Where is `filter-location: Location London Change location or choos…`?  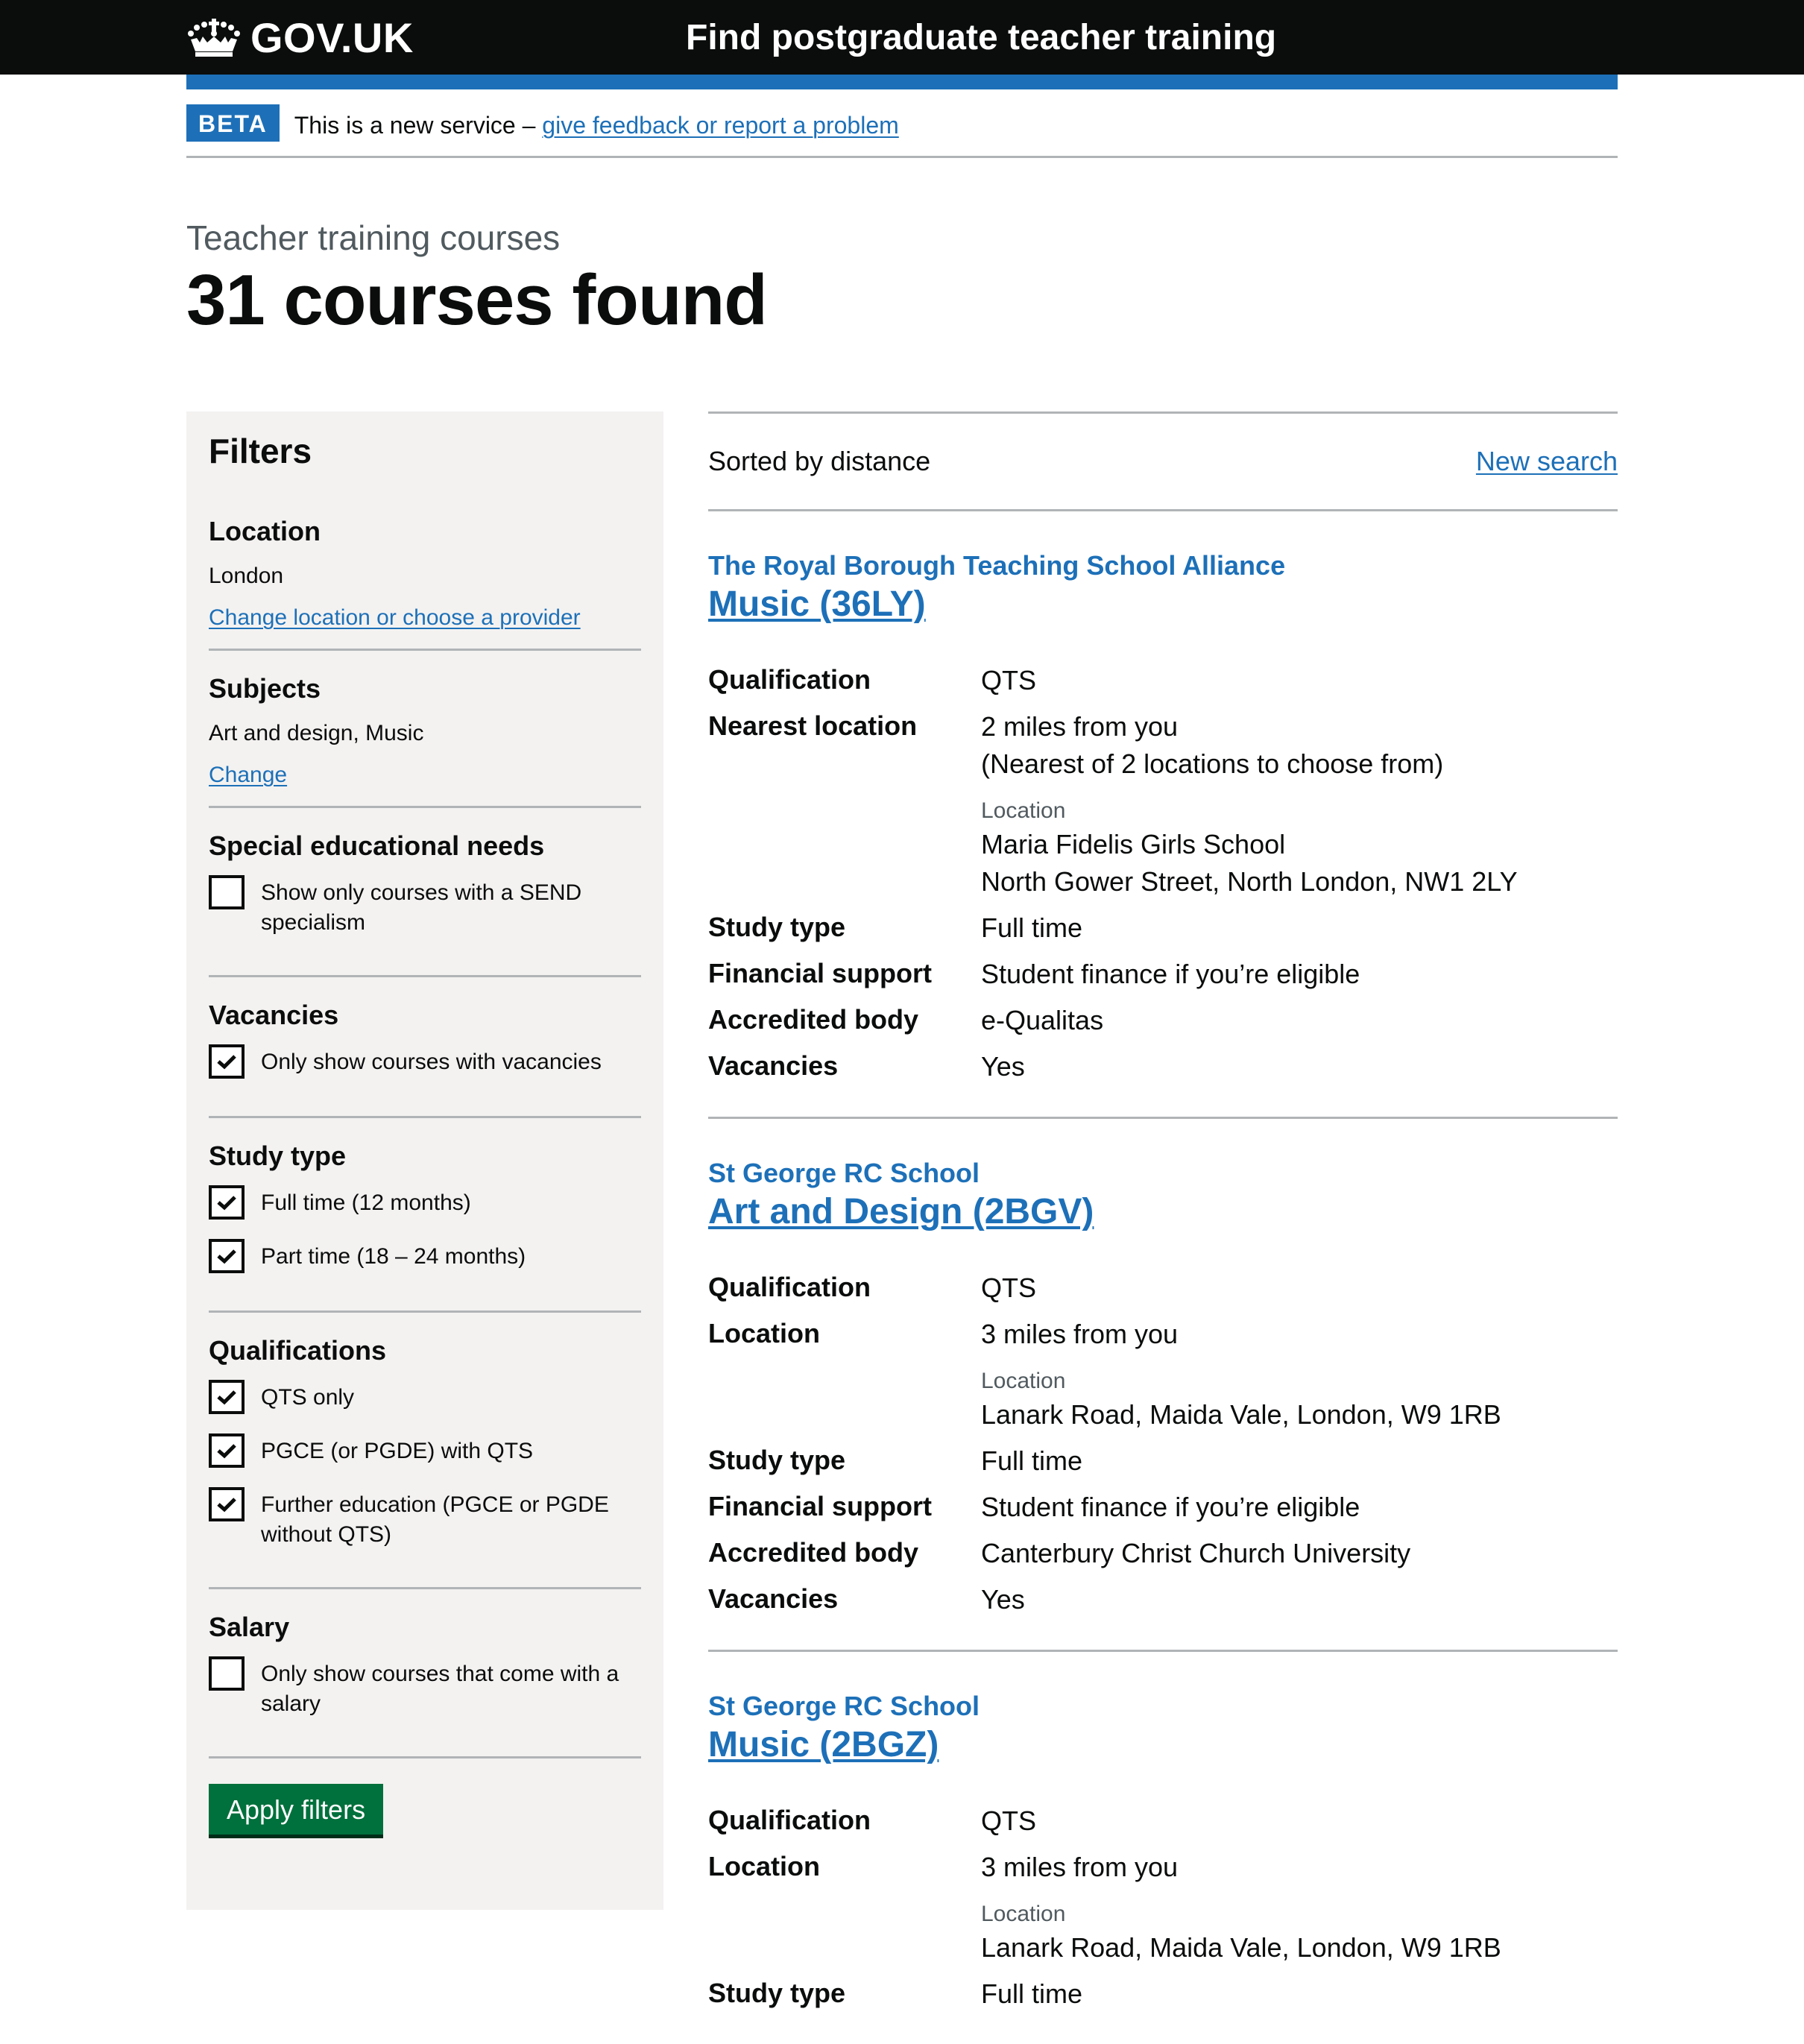 filter-location: Location London Change location or choos… is located at coordinates (425, 583).